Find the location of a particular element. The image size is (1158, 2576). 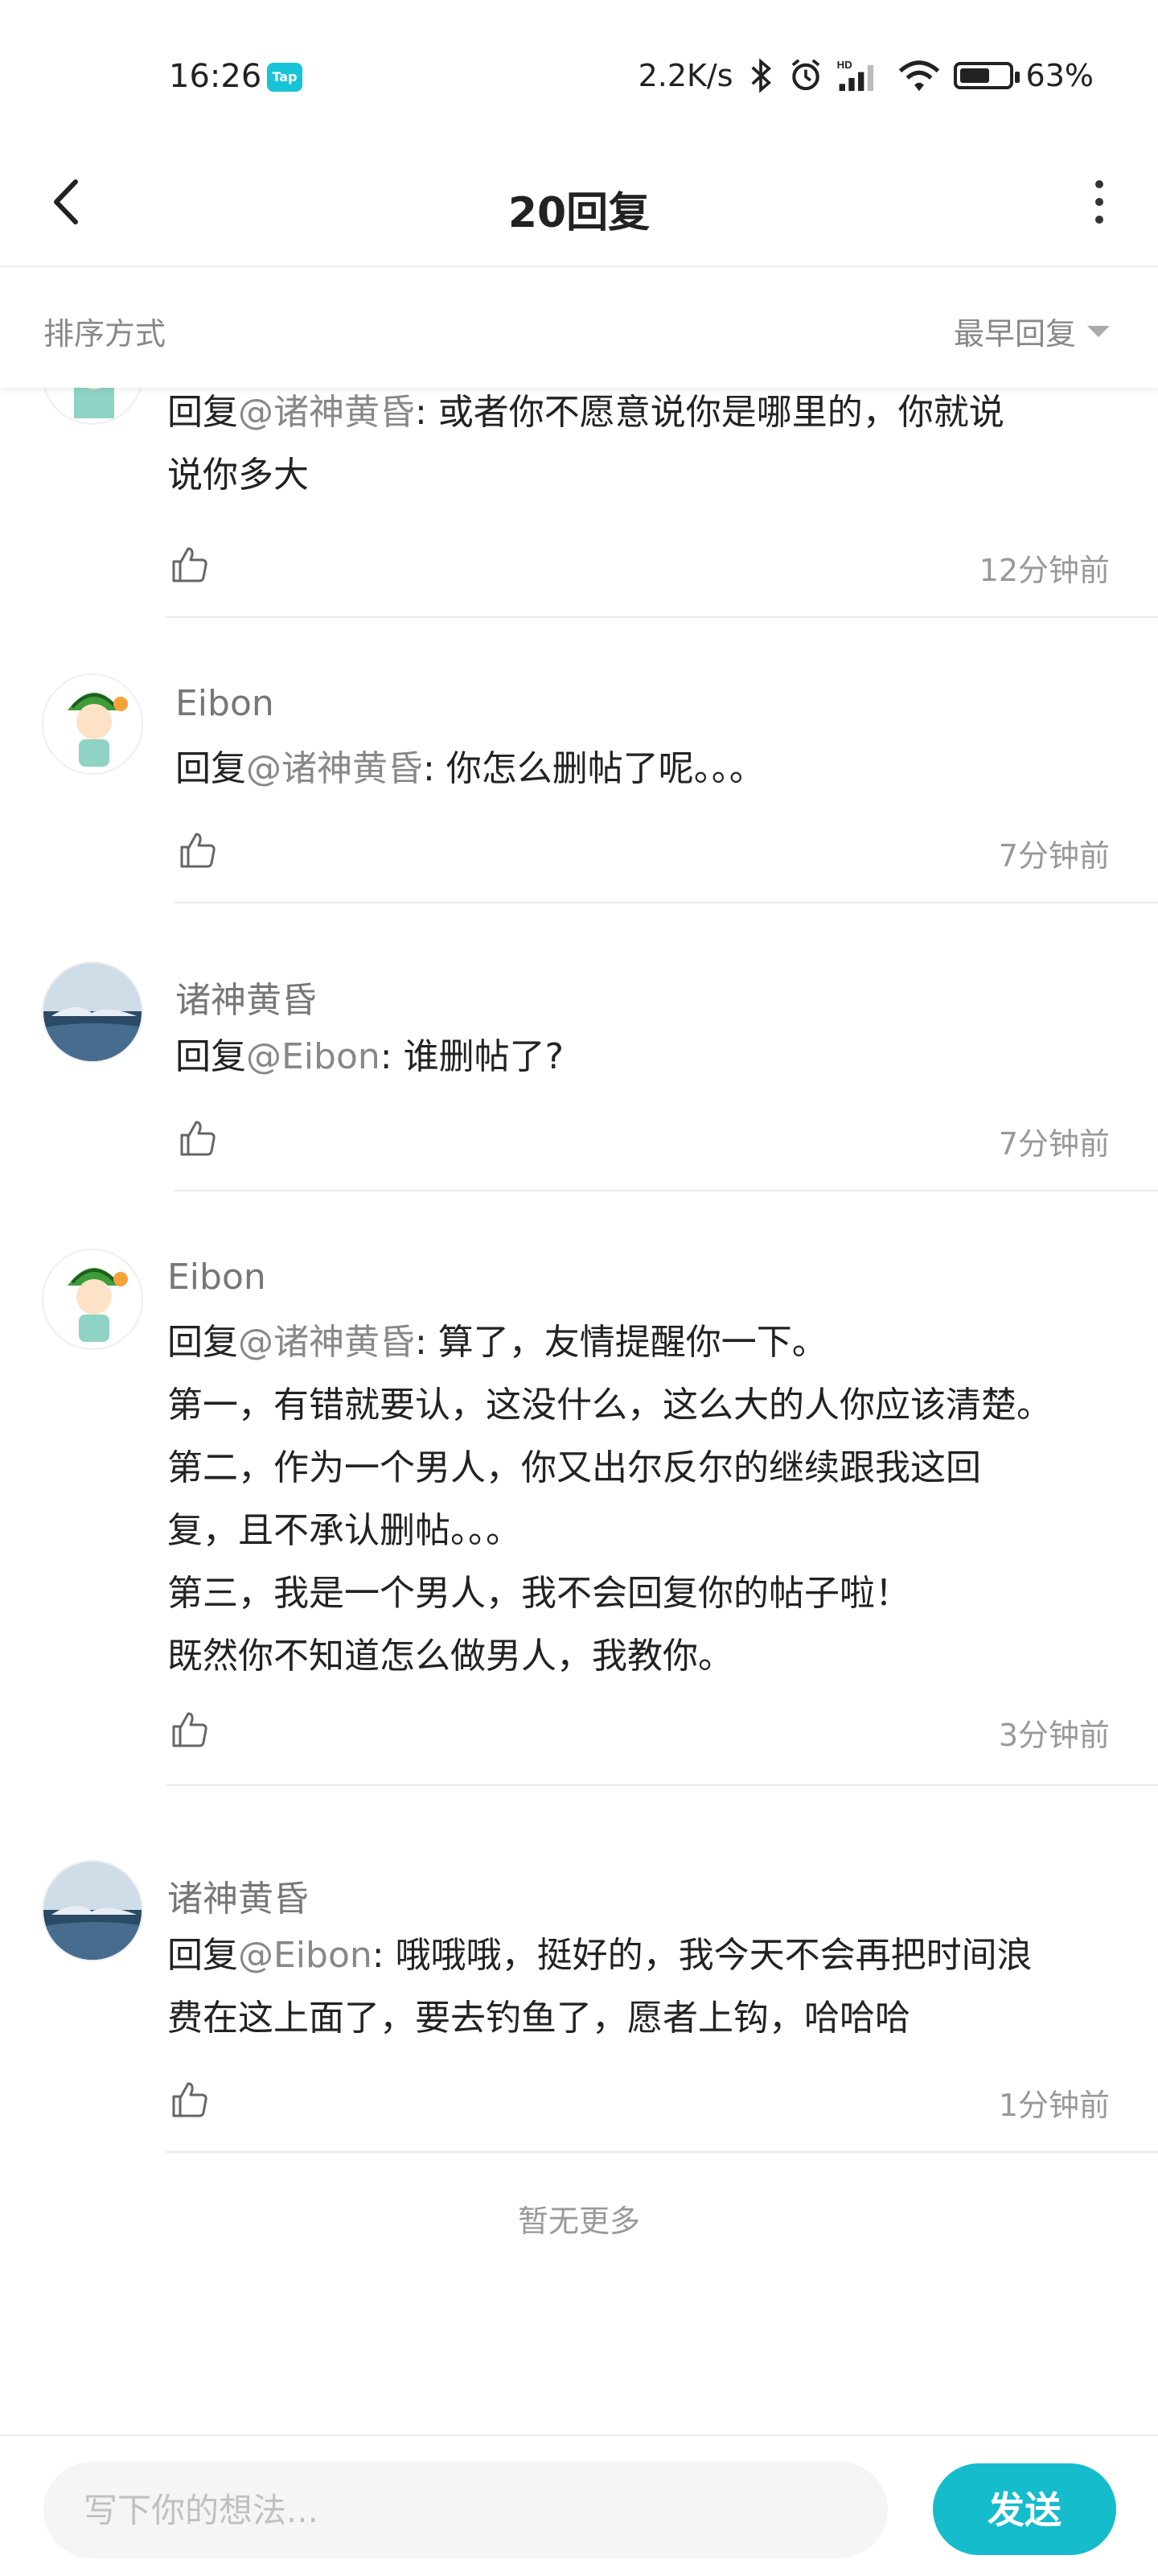

no-more-label: 暂无更多 is located at coordinates (578, 2221).